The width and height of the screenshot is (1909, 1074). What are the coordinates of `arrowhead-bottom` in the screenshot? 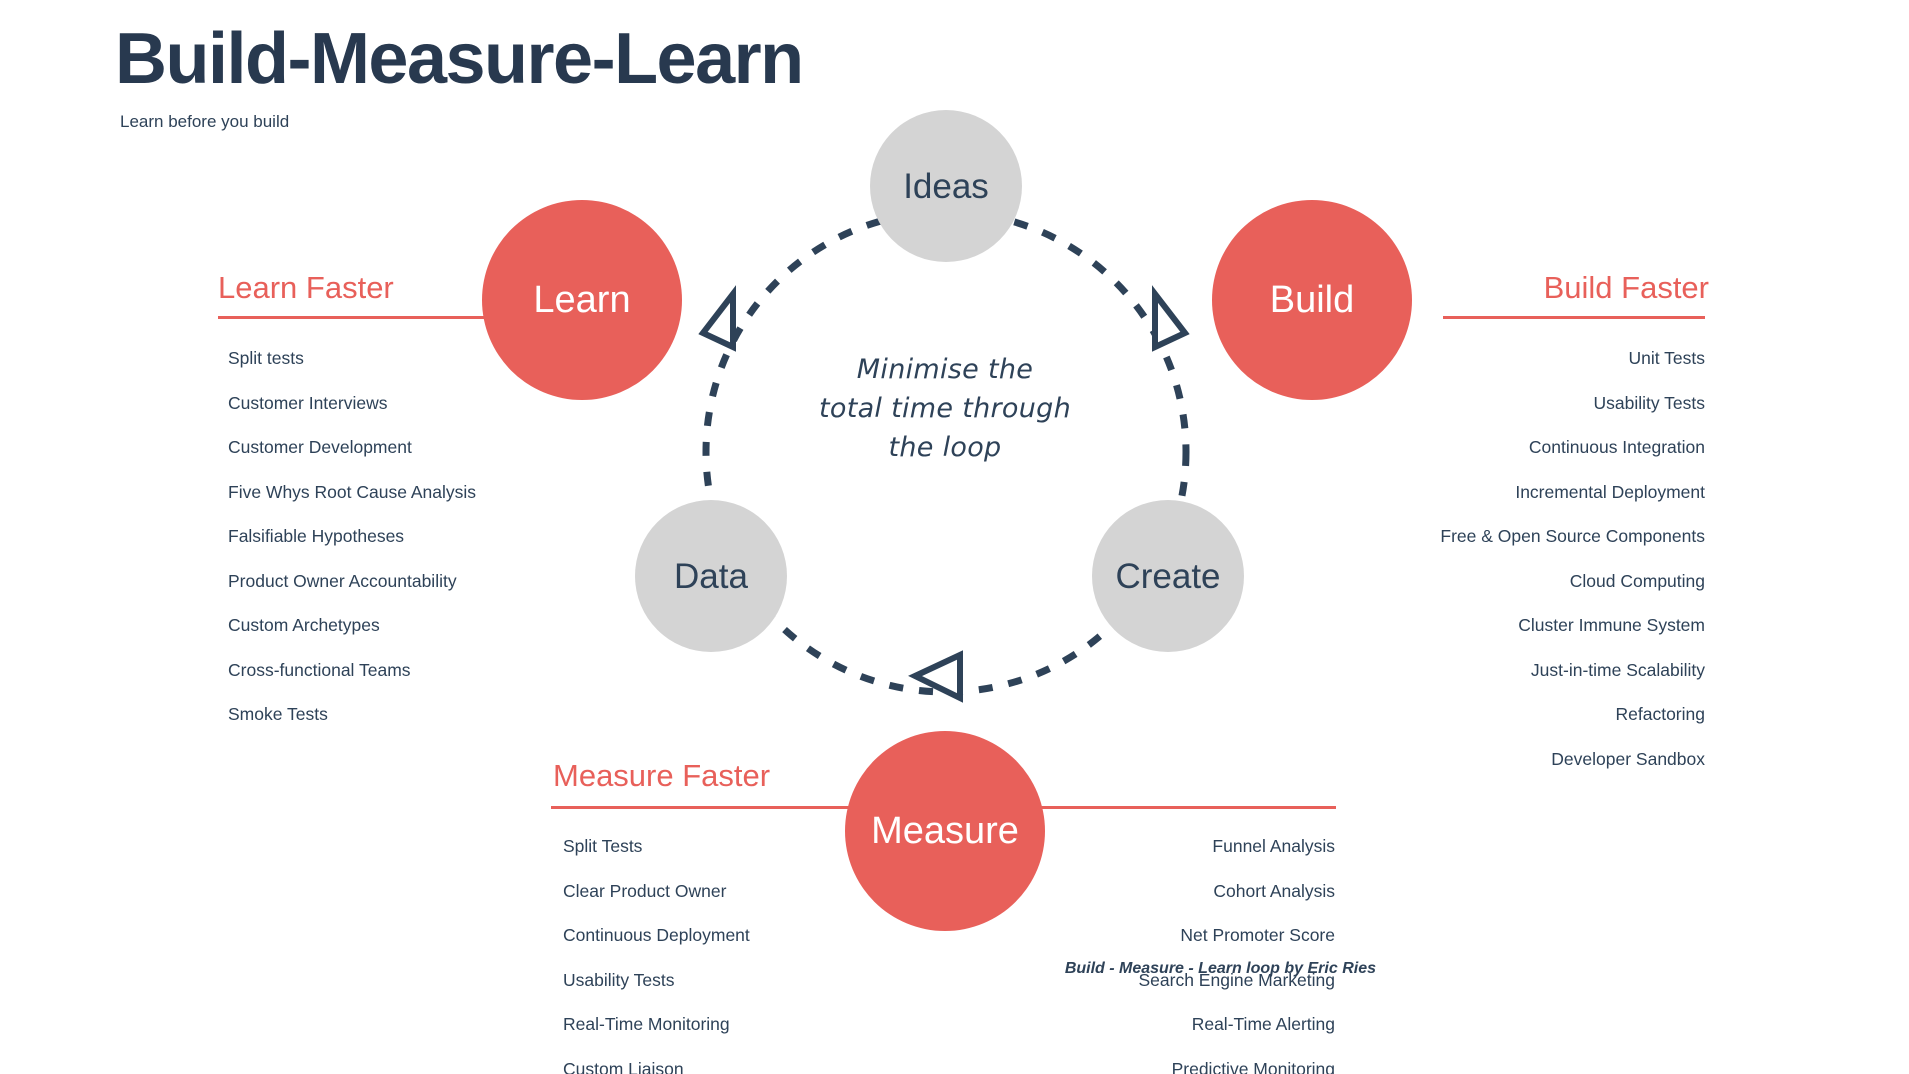 It's located at (935, 676).